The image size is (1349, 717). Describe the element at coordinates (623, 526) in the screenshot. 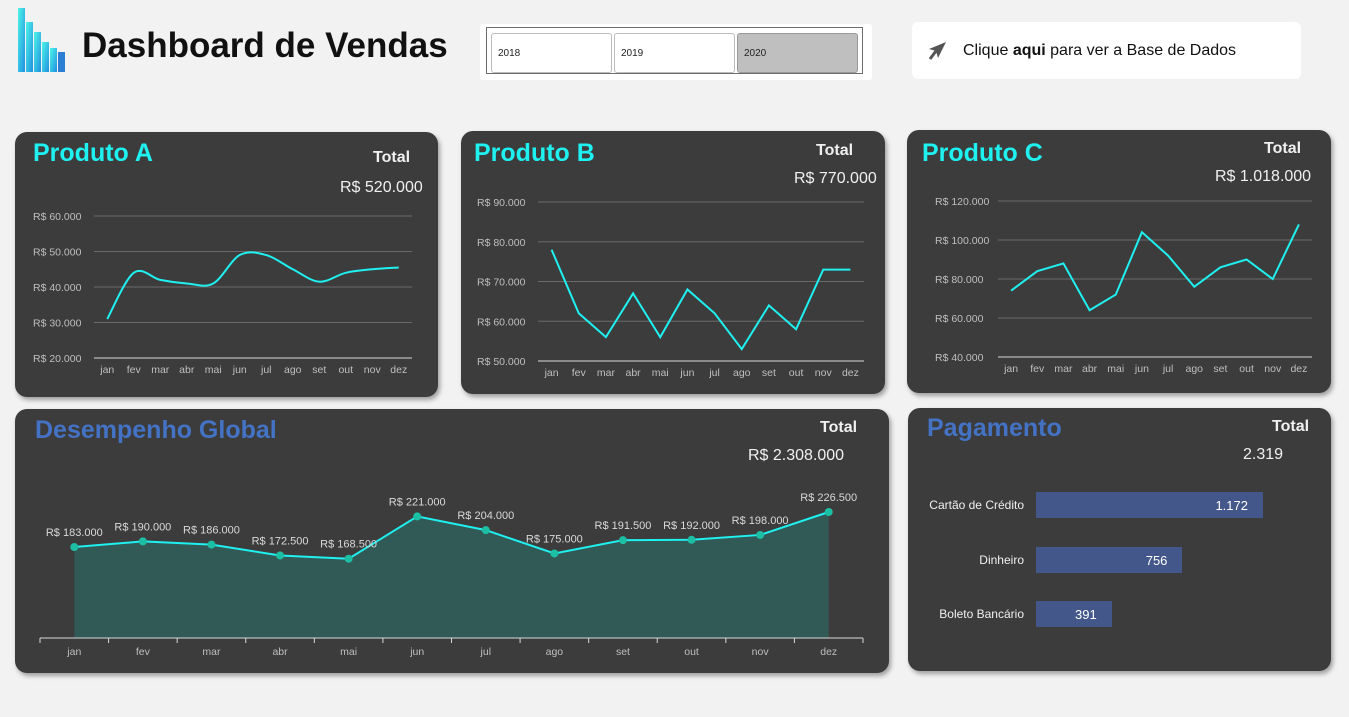

I see `data-label: R$ 191.500` at that location.